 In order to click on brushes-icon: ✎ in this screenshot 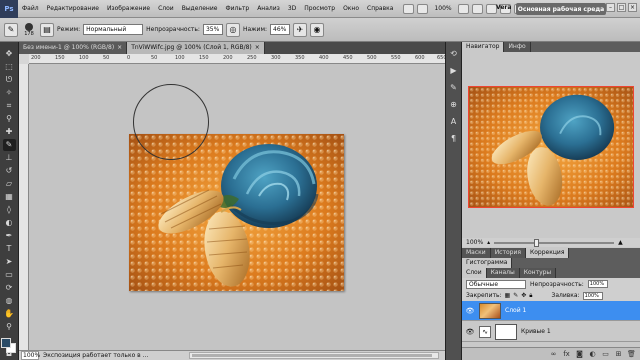, I will do `click(453, 87)`.